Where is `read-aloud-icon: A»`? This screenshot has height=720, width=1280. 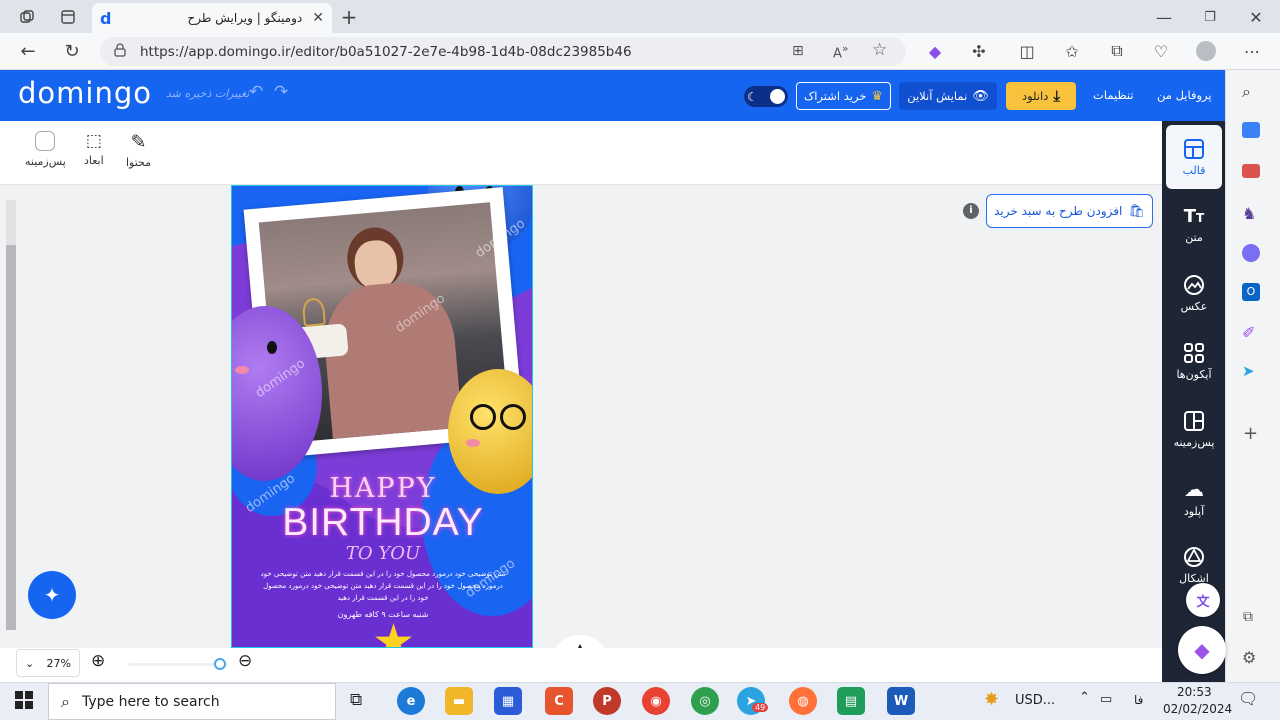
read-aloud-icon: A» is located at coordinates (841, 51).